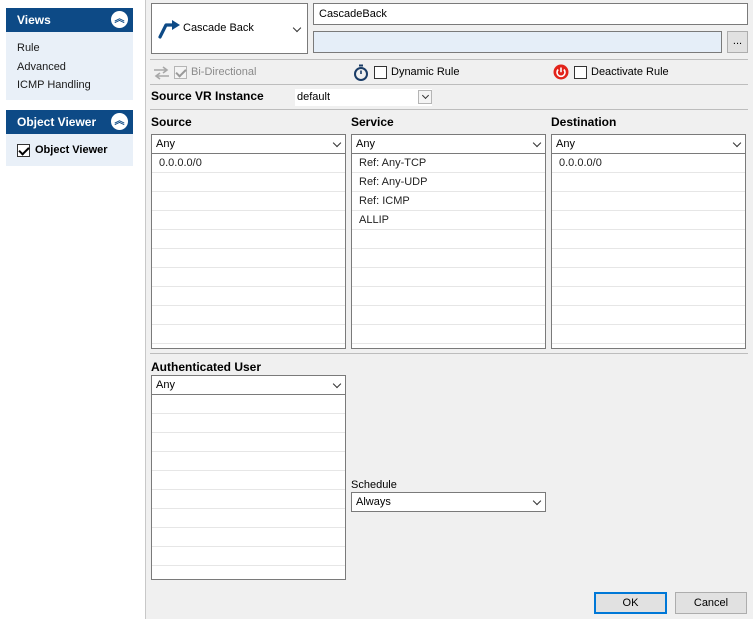 This screenshot has height=619, width=753. I want to click on authenticated-user-label: Authenticated User, so click(206, 367).